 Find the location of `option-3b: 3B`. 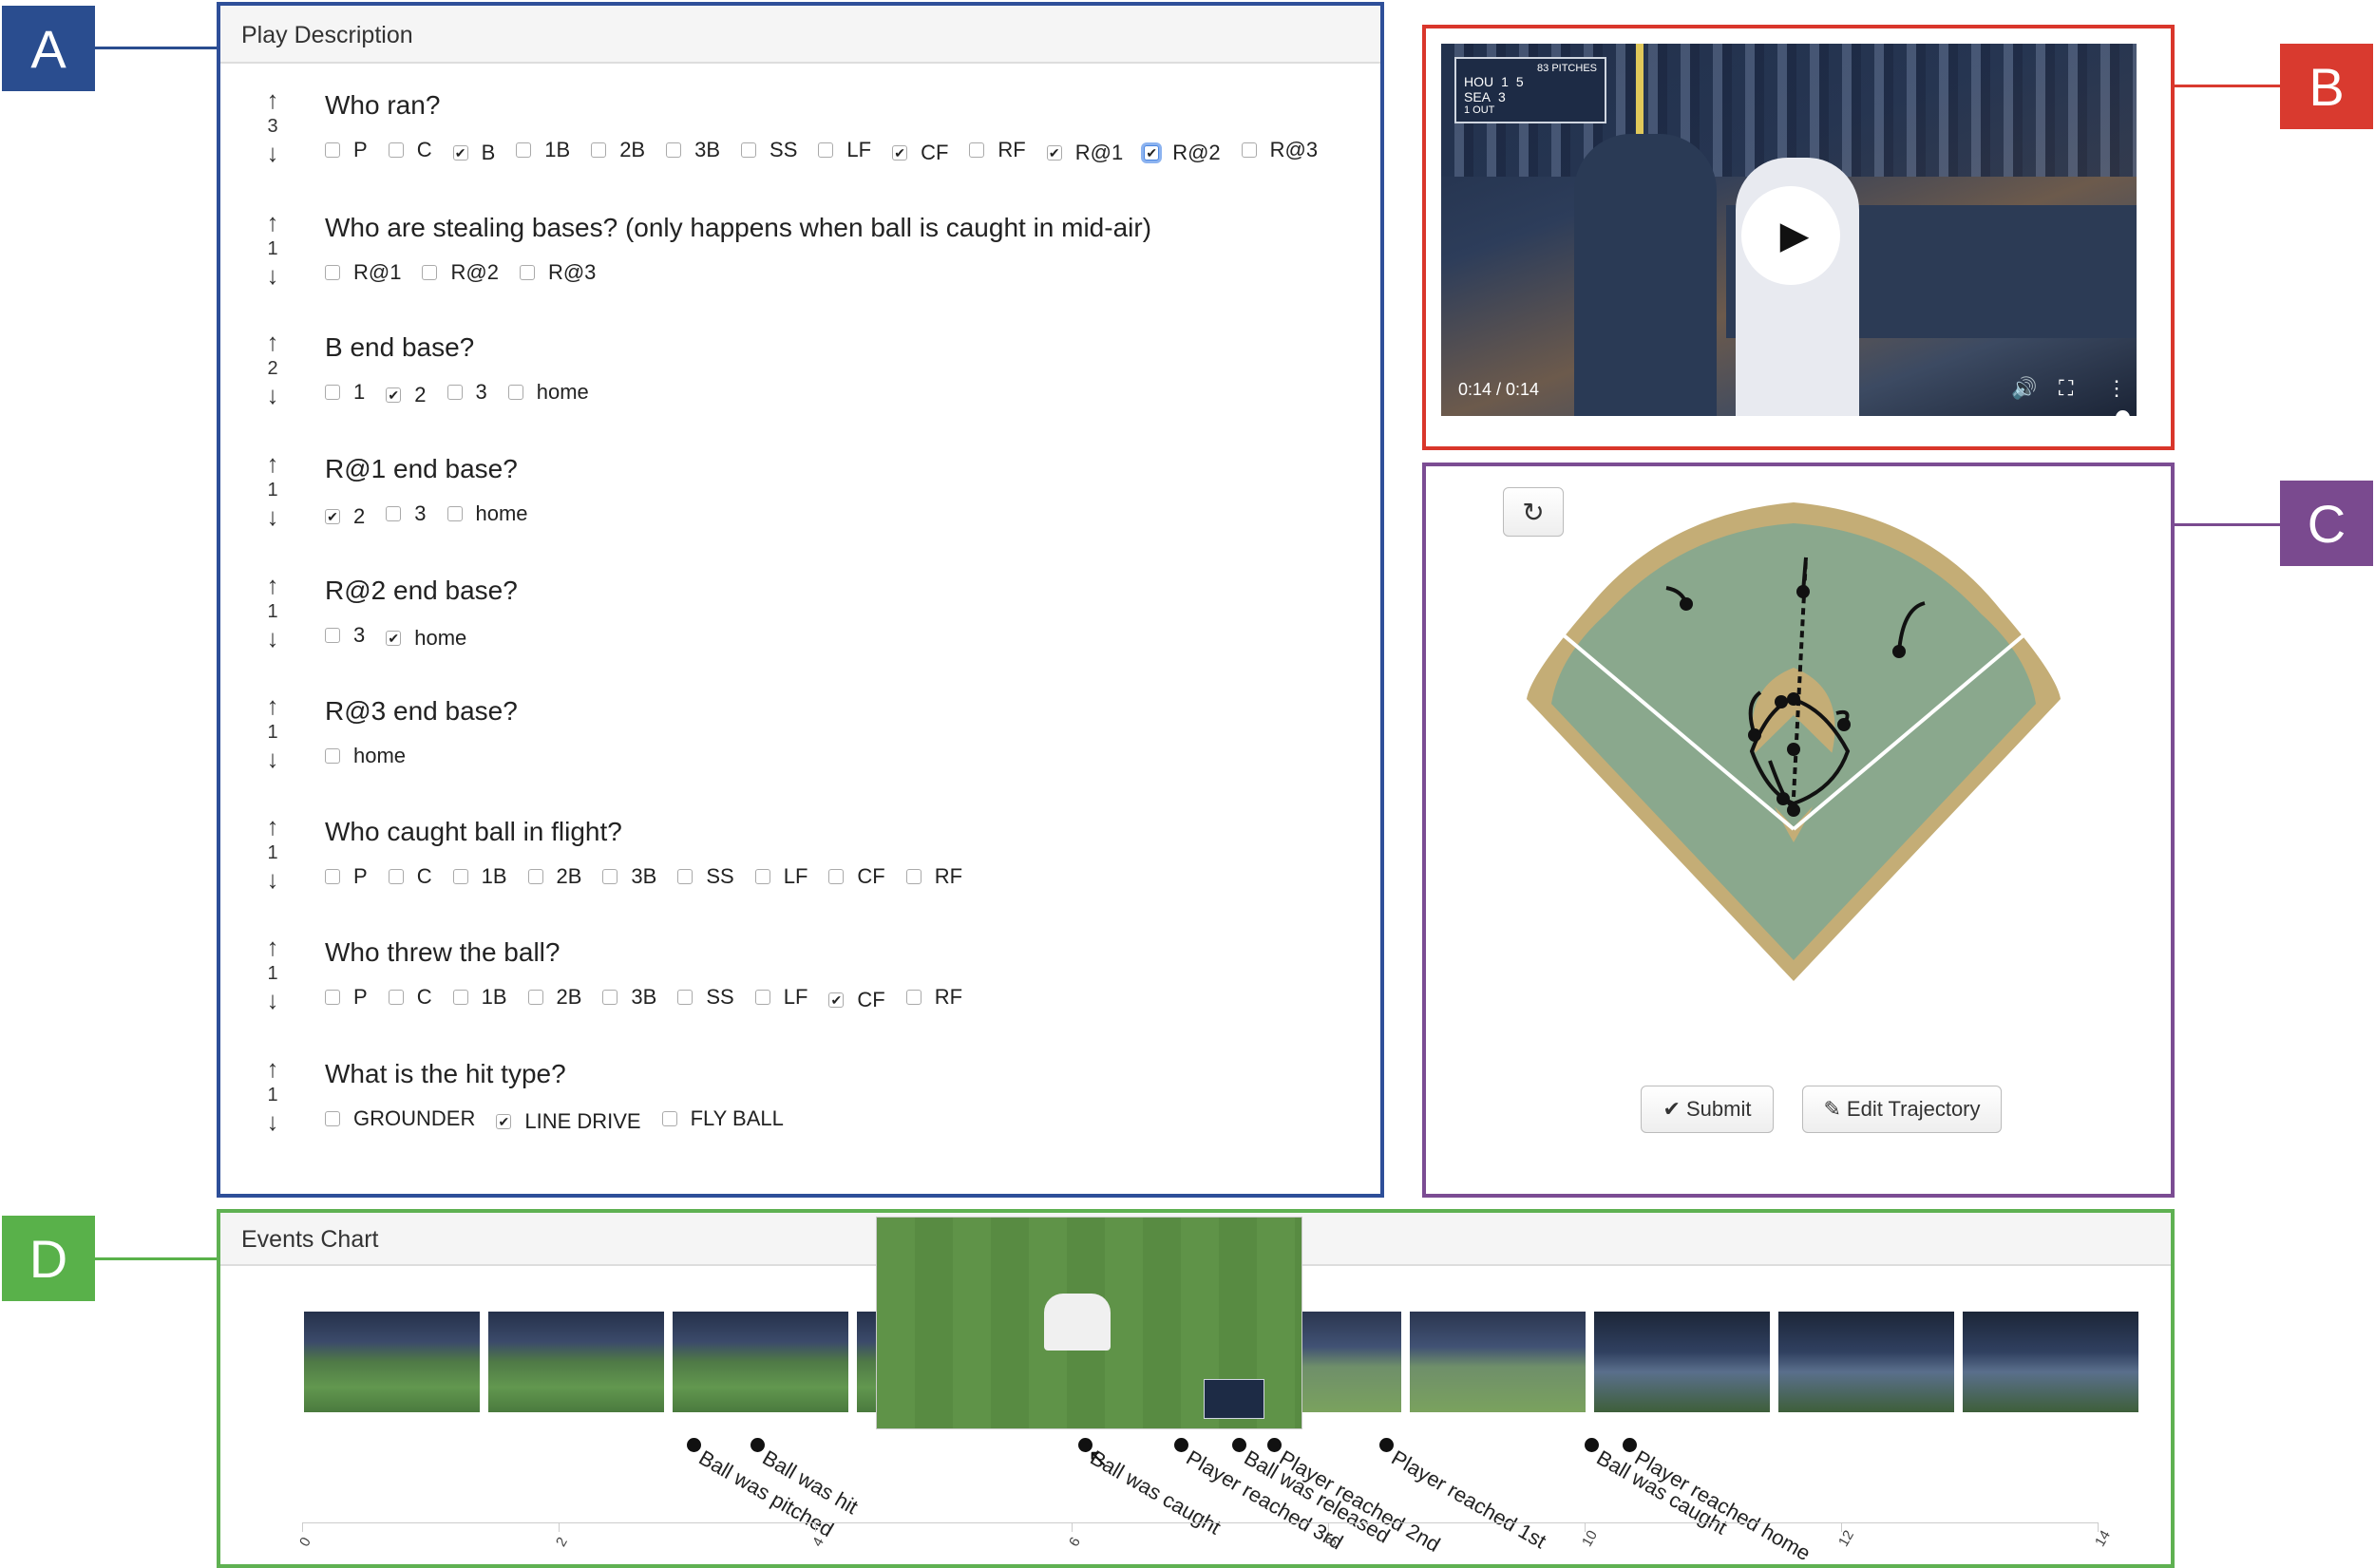

option-3b: 3B is located at coordinates (629, 876).